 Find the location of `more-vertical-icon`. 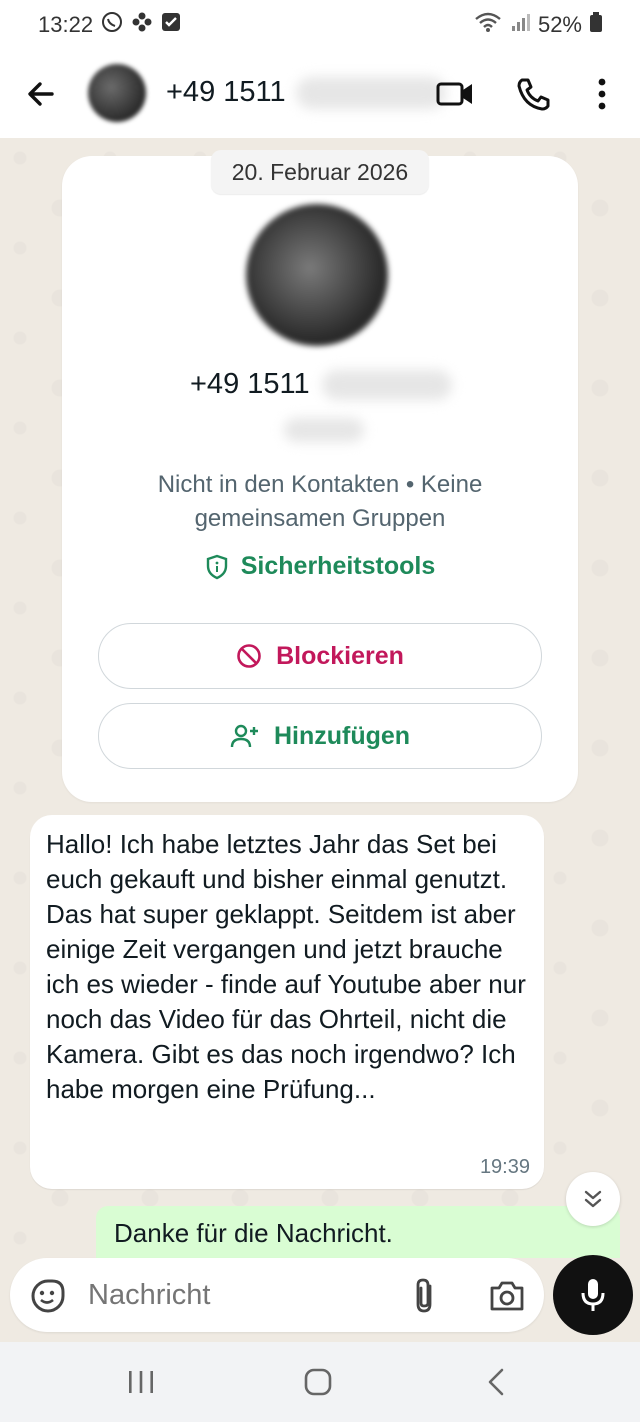

more-vertical-icon is located at coordinates (602, 94).